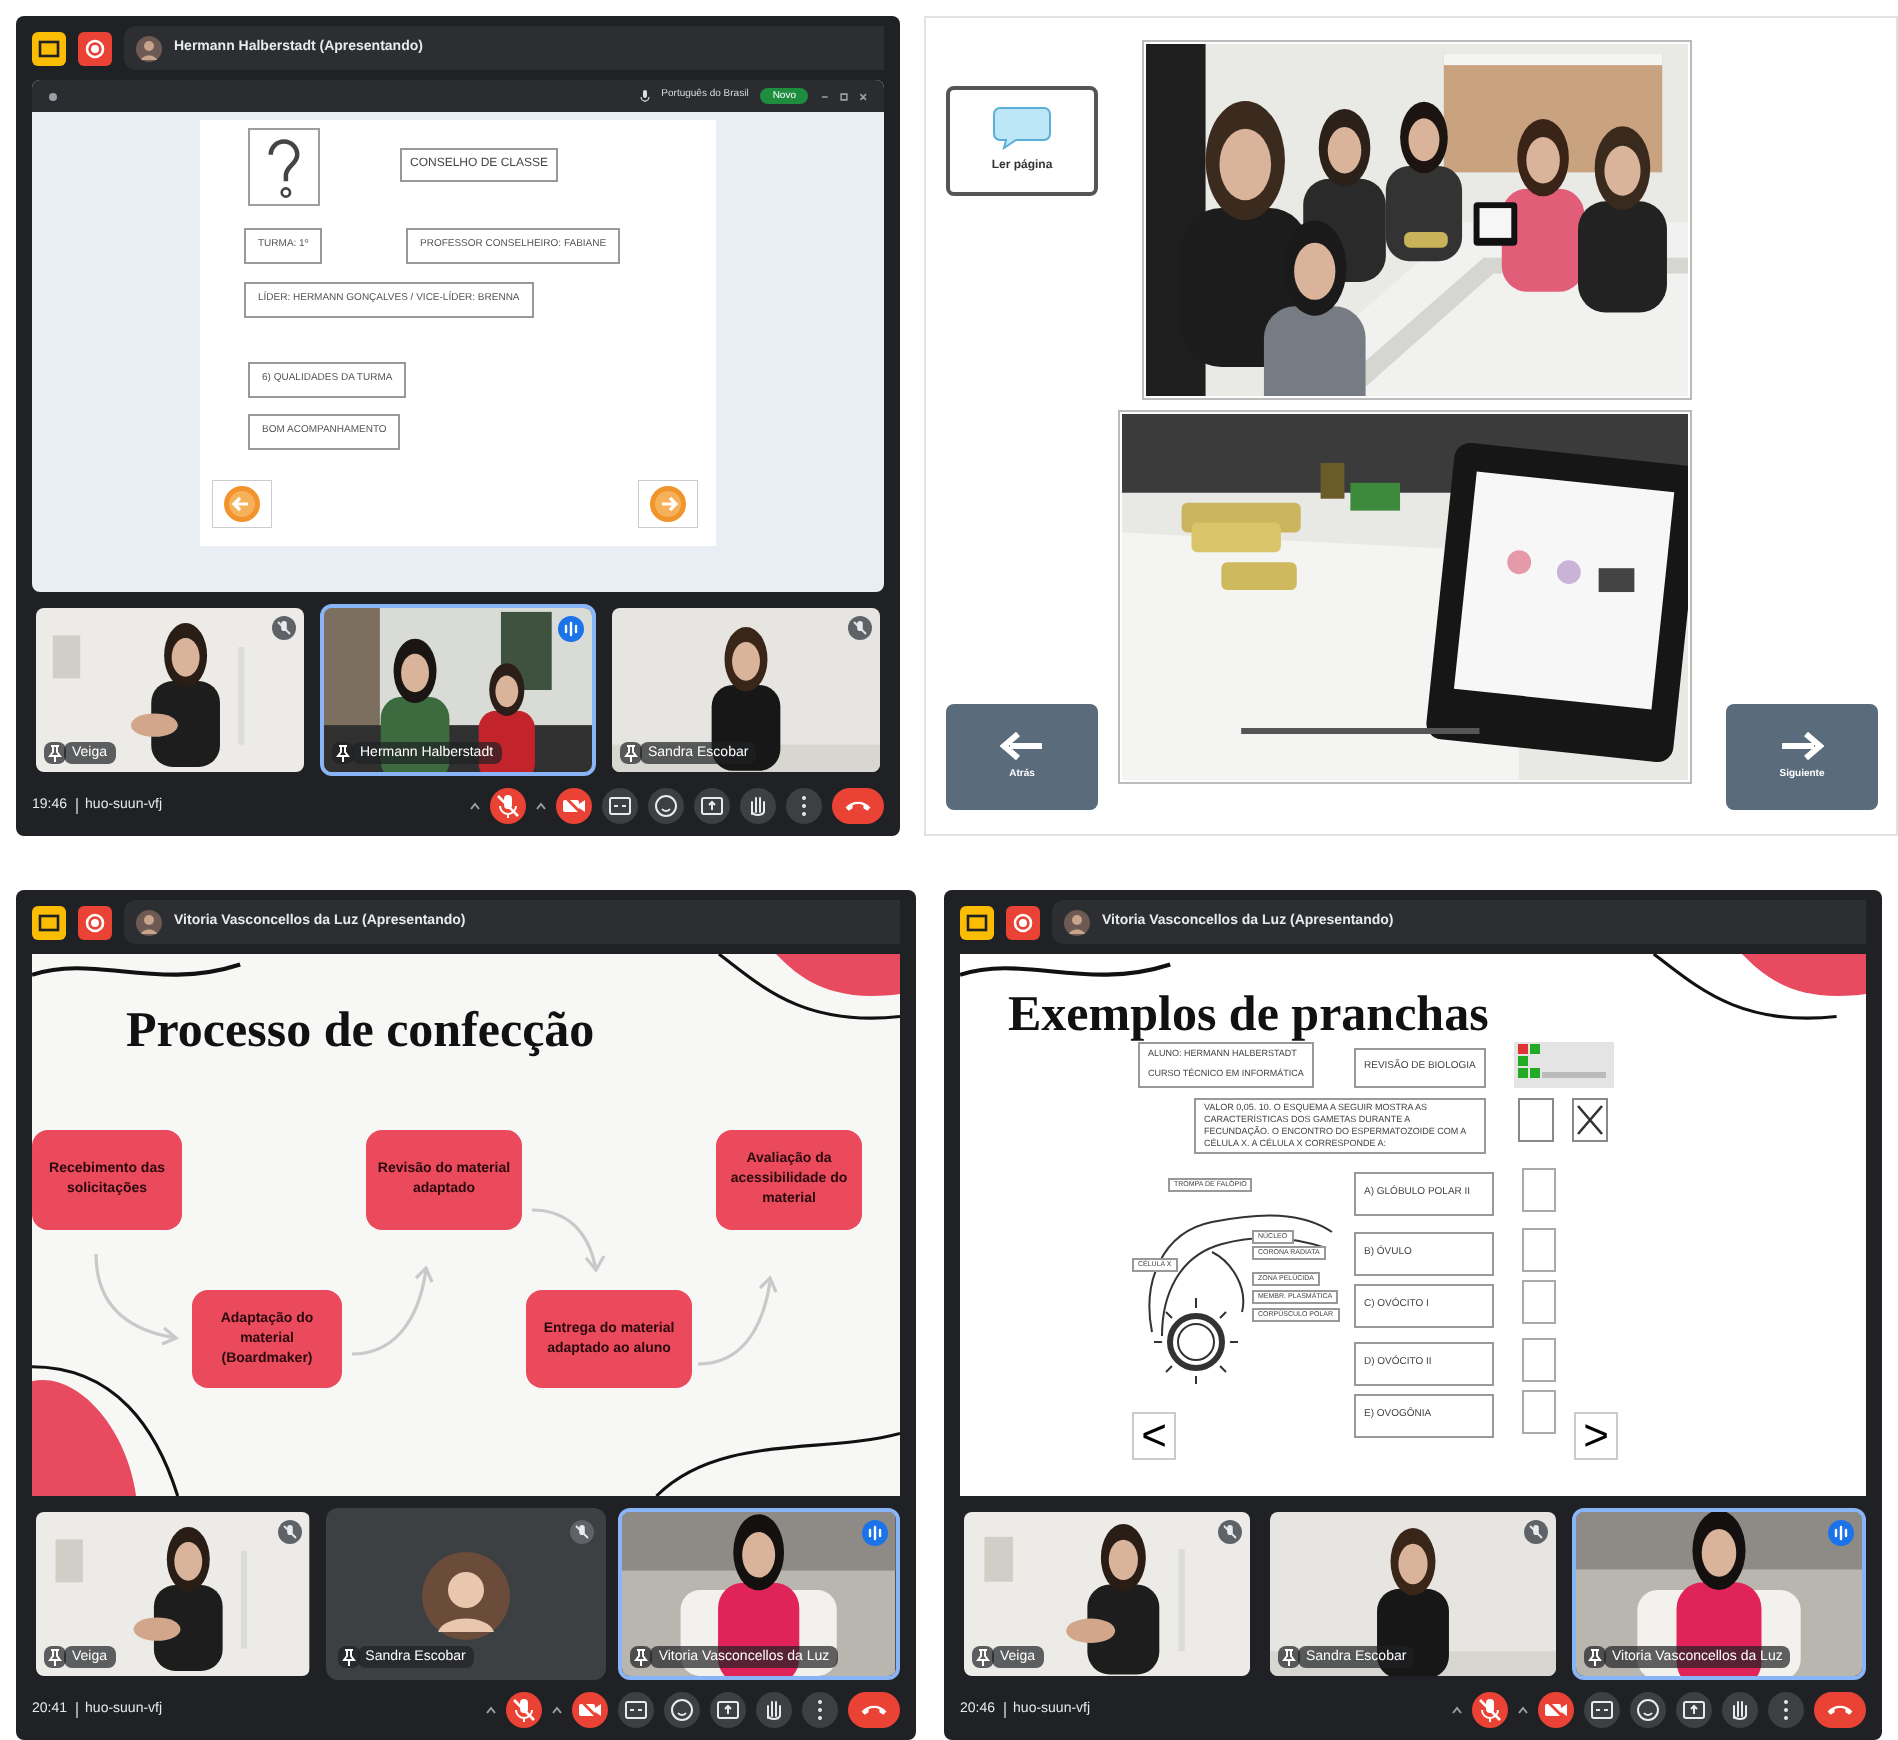 The width and height of the screenshot is (1898, 1740). What do you see at coordinates (644, 96) in the screenshot?
I see `mic-icon` at bounding box center [644, 96].